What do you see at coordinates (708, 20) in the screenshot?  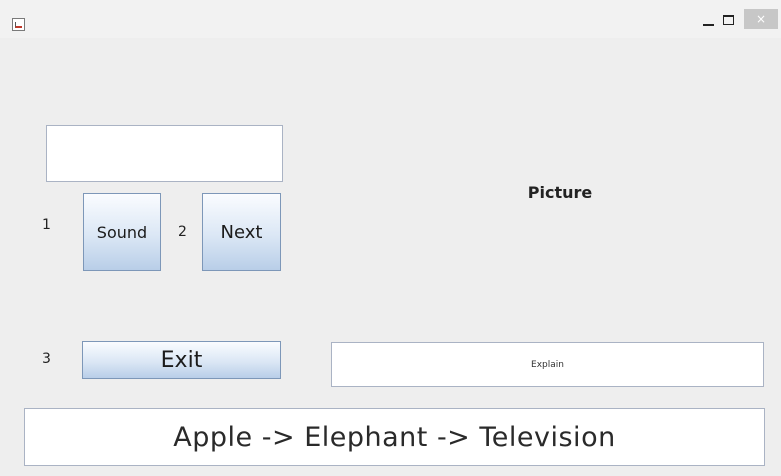 I see `minimize-button` at bounding box center [708, 20].